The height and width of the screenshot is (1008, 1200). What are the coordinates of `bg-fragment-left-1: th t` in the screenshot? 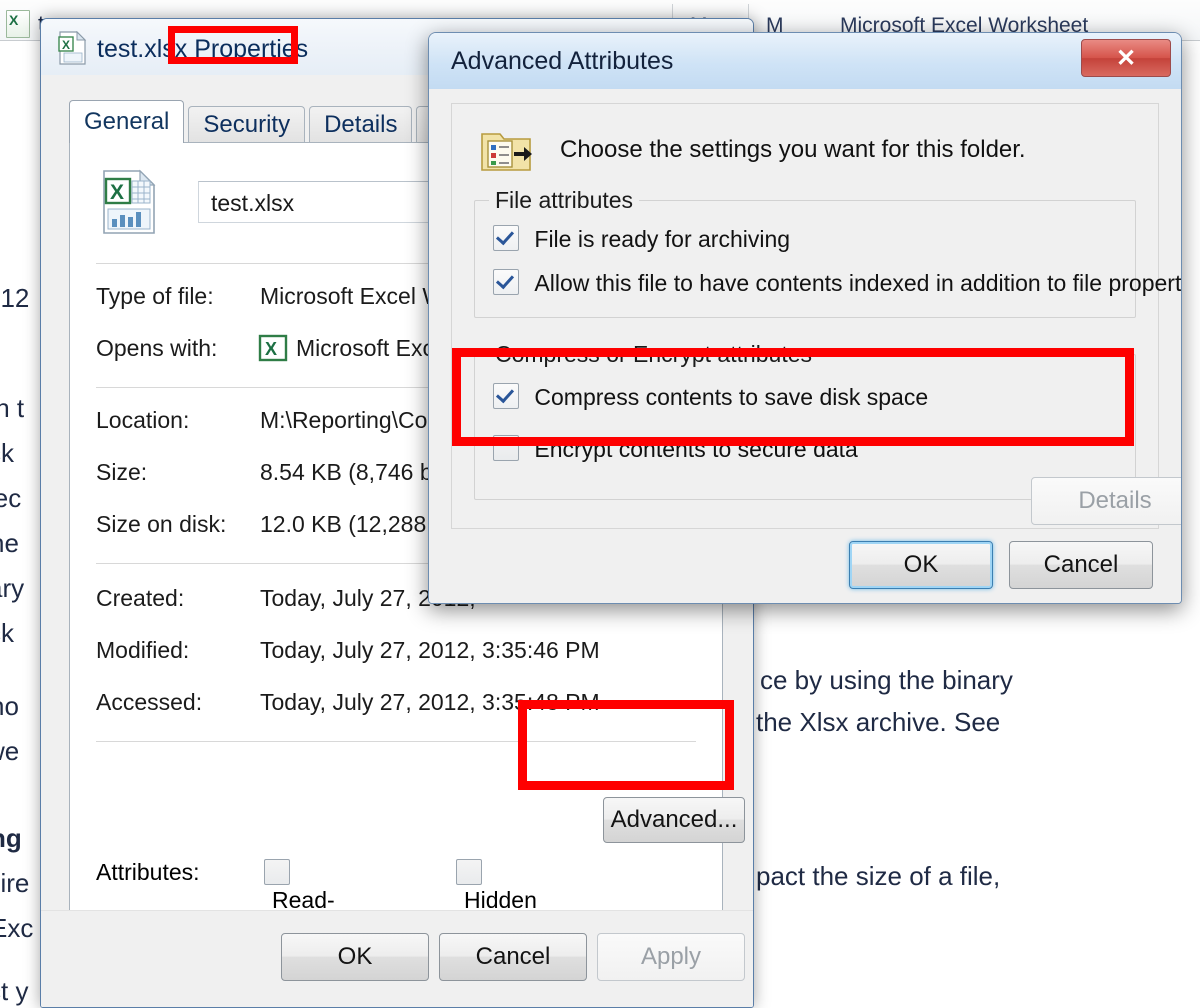 It's located at (12, 408).